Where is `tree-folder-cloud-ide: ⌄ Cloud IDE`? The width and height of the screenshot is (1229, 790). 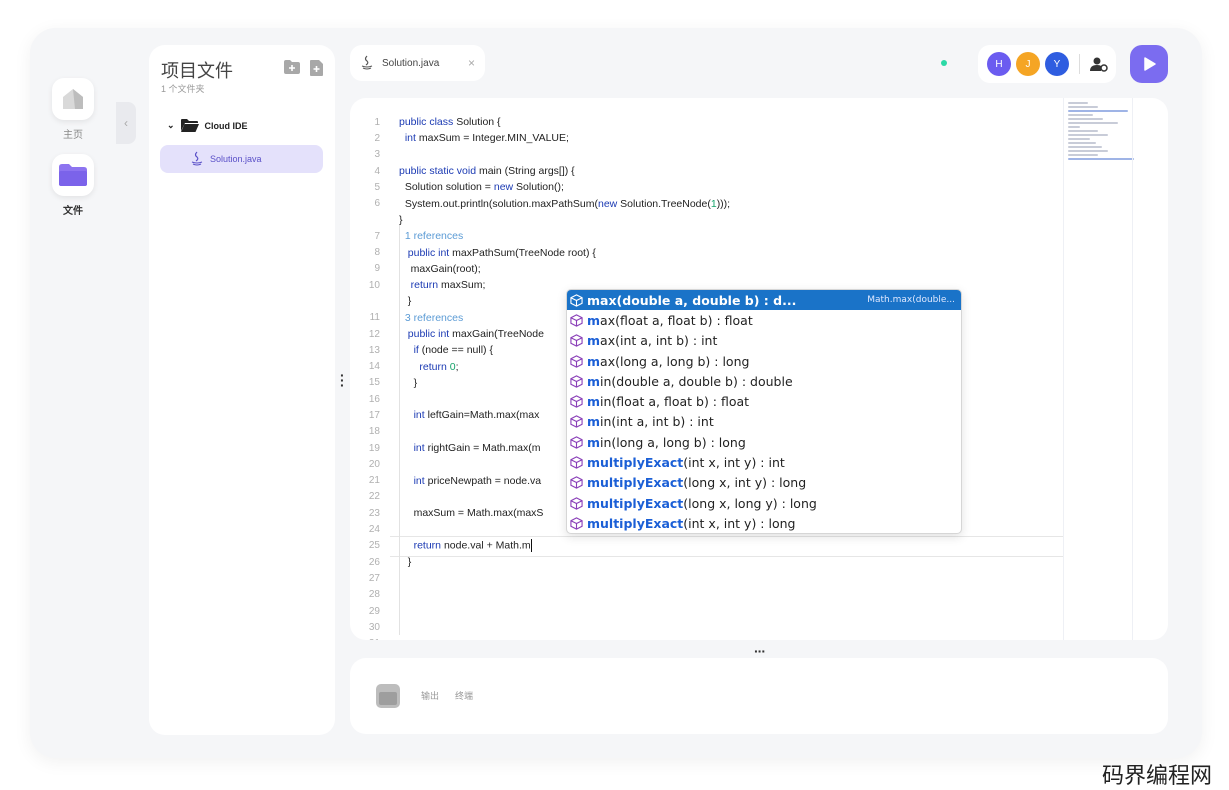 tree-folder-cloud-ide: ⌄ Cloud IDE is located at coordinates (207, 125).